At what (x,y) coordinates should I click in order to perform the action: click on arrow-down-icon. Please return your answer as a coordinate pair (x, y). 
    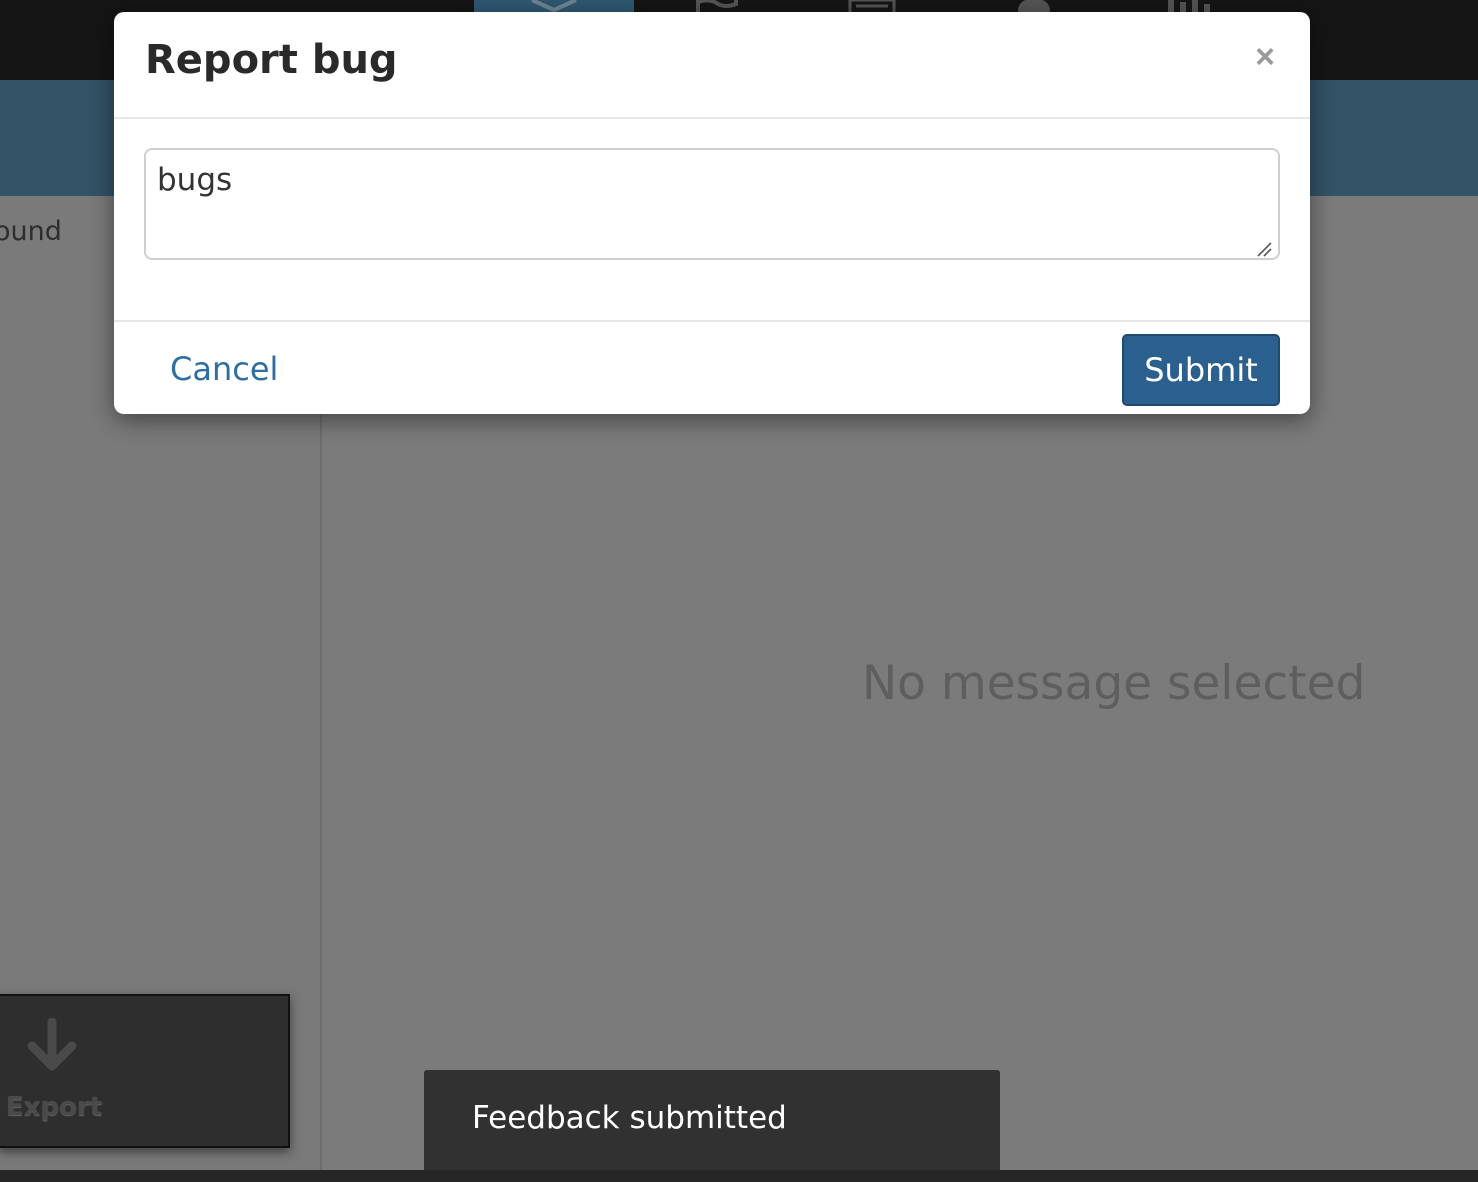
    Looking at the image, I should click on (52, 1044).